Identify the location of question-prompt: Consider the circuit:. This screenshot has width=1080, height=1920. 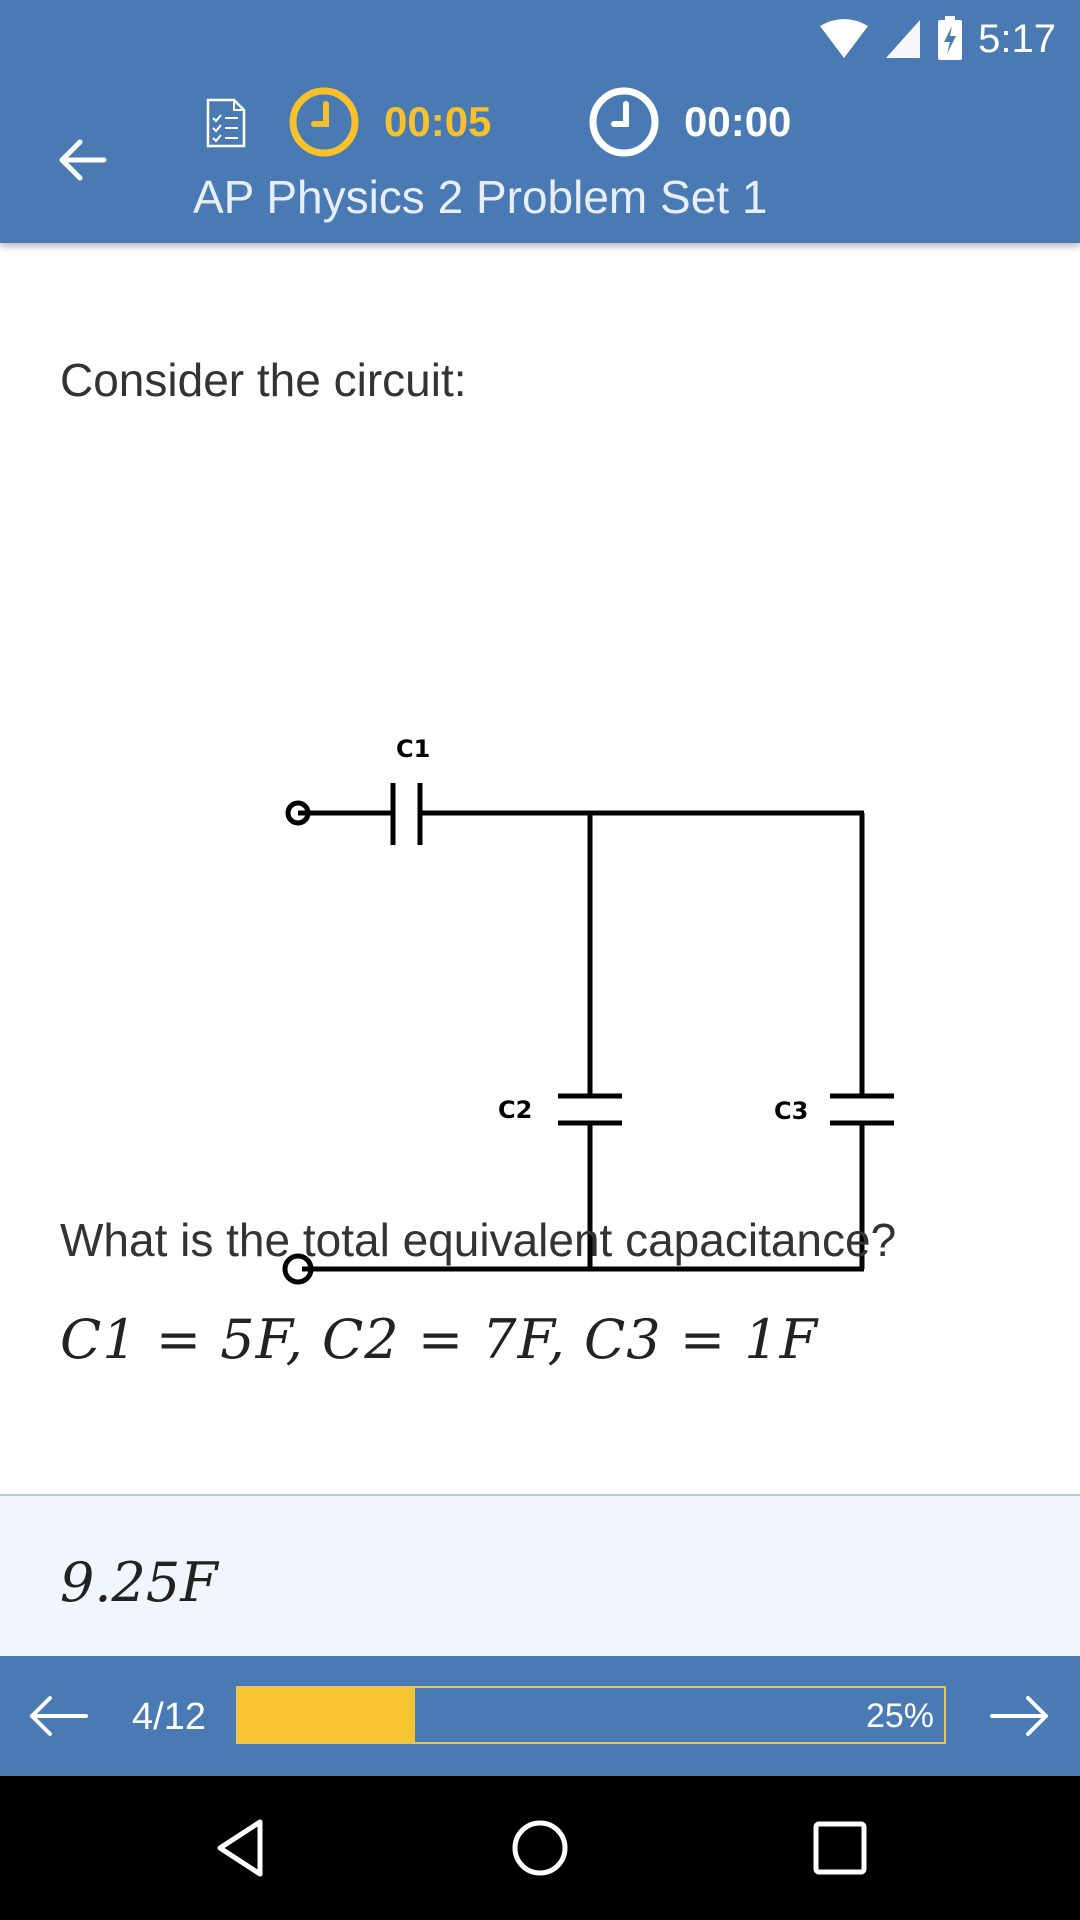
(263, 380).